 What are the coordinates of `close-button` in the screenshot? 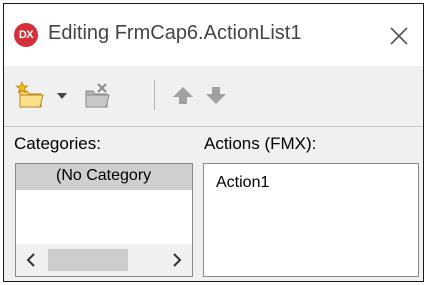 It's located at (399, 35).